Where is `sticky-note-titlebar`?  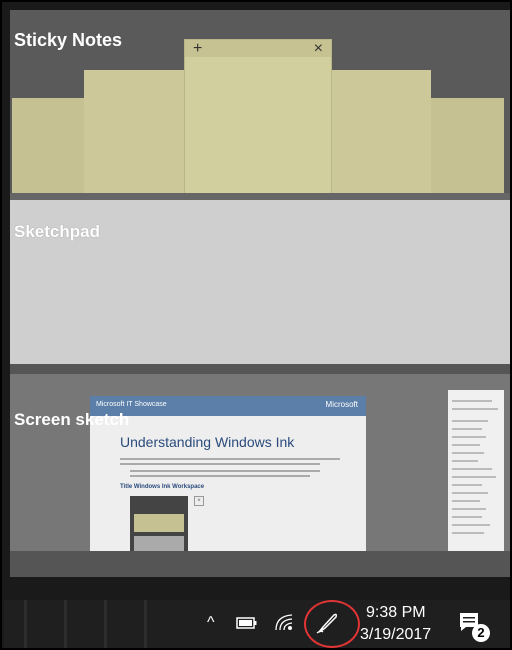 sticky-note-titlebar is located at coordinates (258, 48).